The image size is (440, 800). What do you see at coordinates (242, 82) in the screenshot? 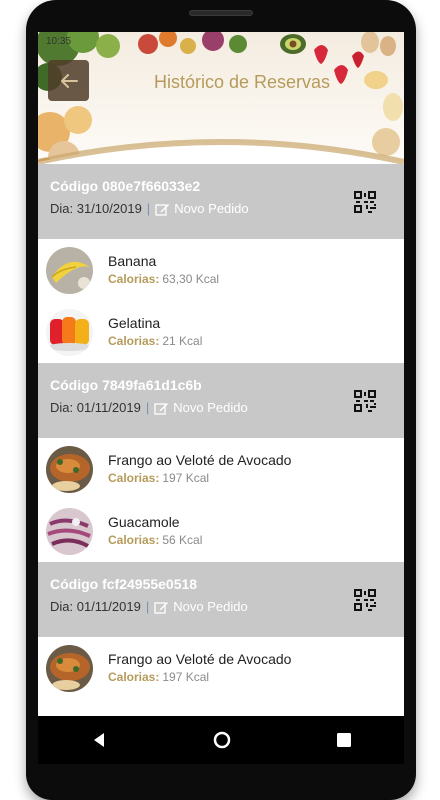
I see `page-title: Histórico de Reservas` at bounding box center [242, 82].